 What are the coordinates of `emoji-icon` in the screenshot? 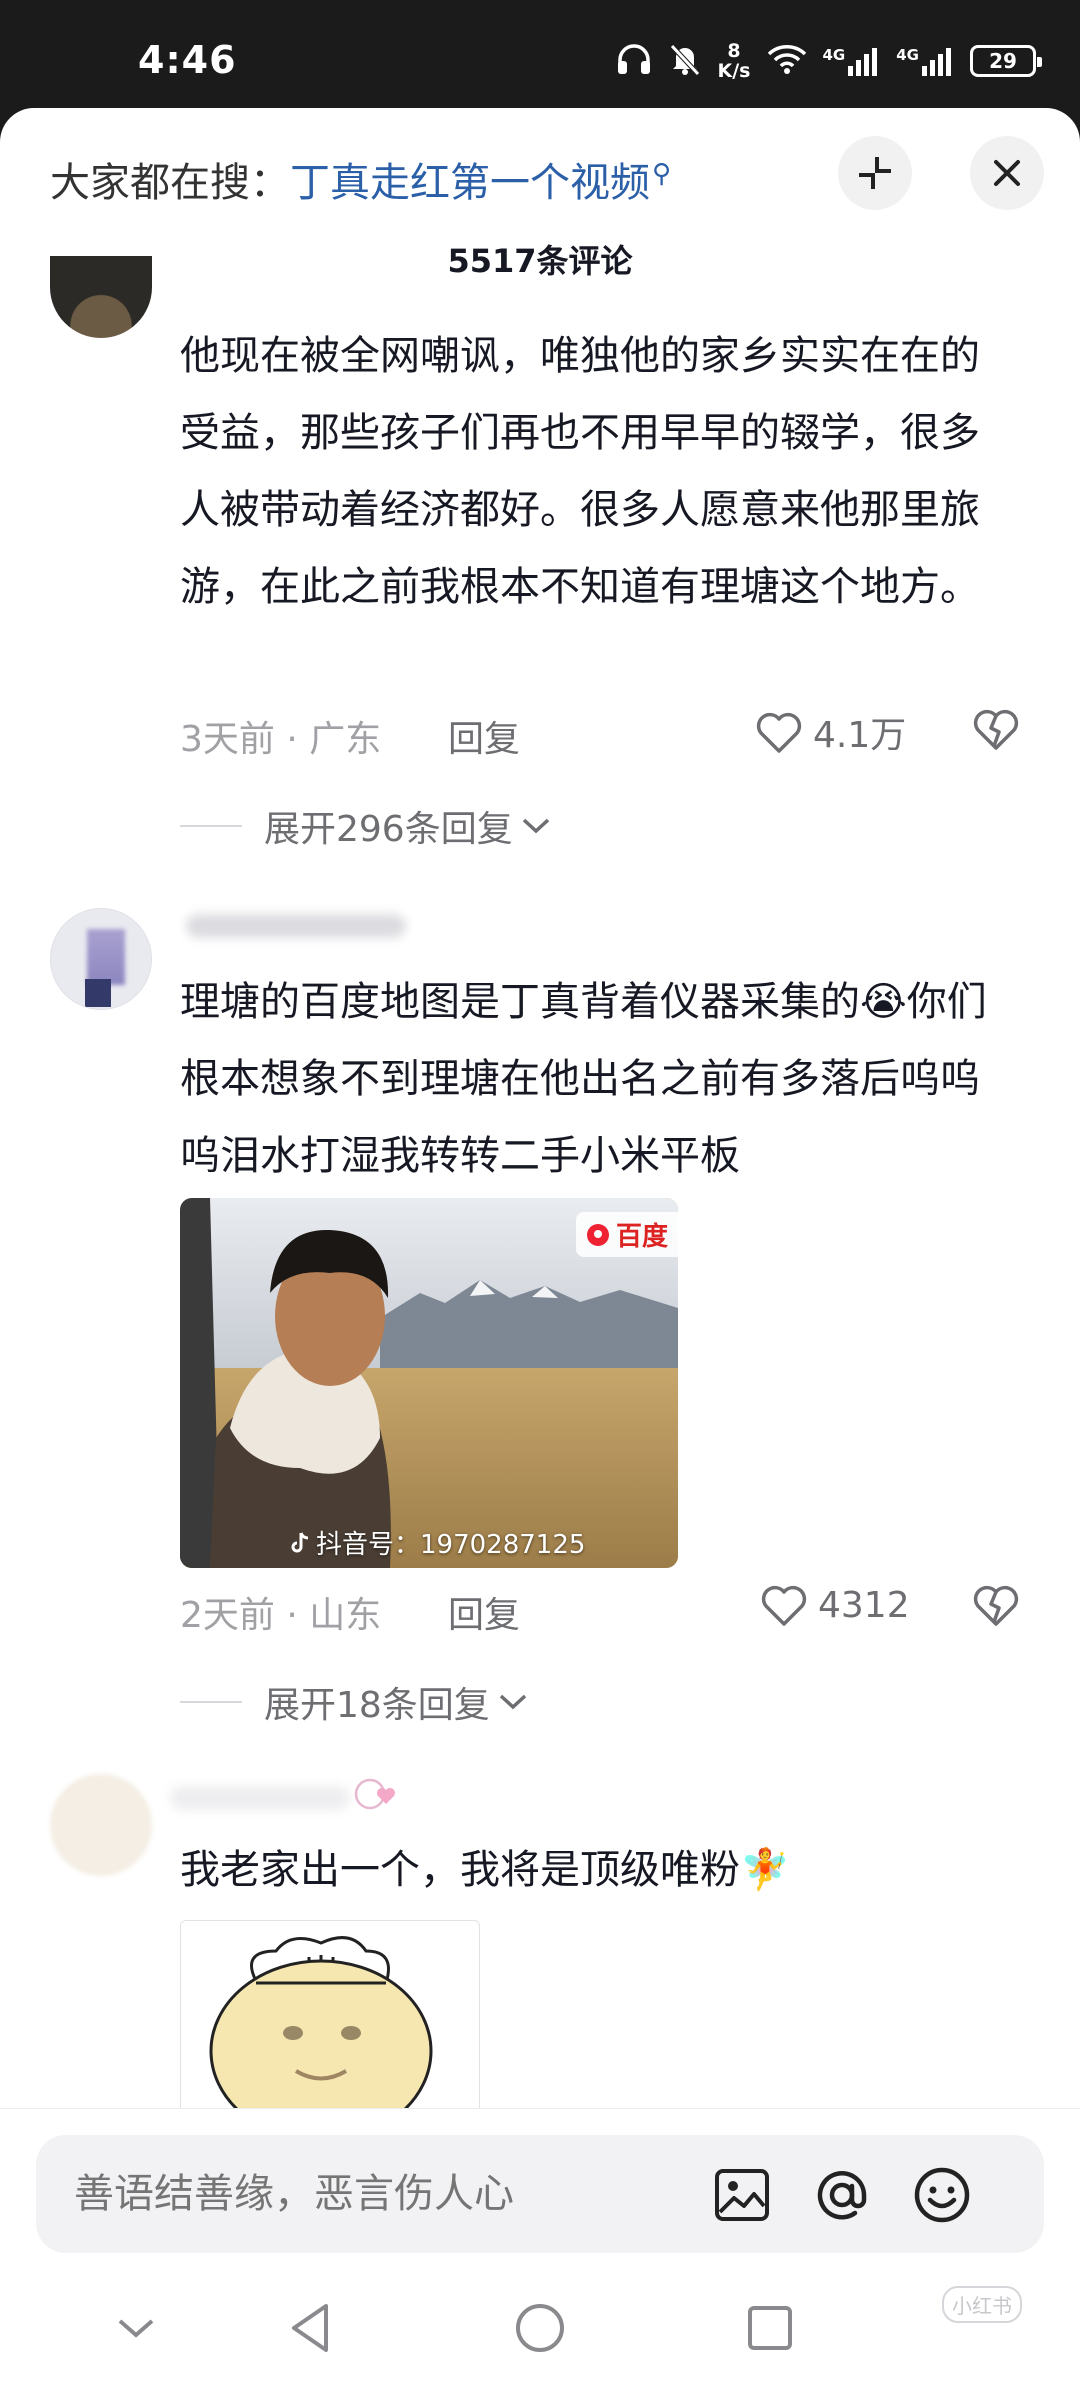 It's located at (942, 2195).